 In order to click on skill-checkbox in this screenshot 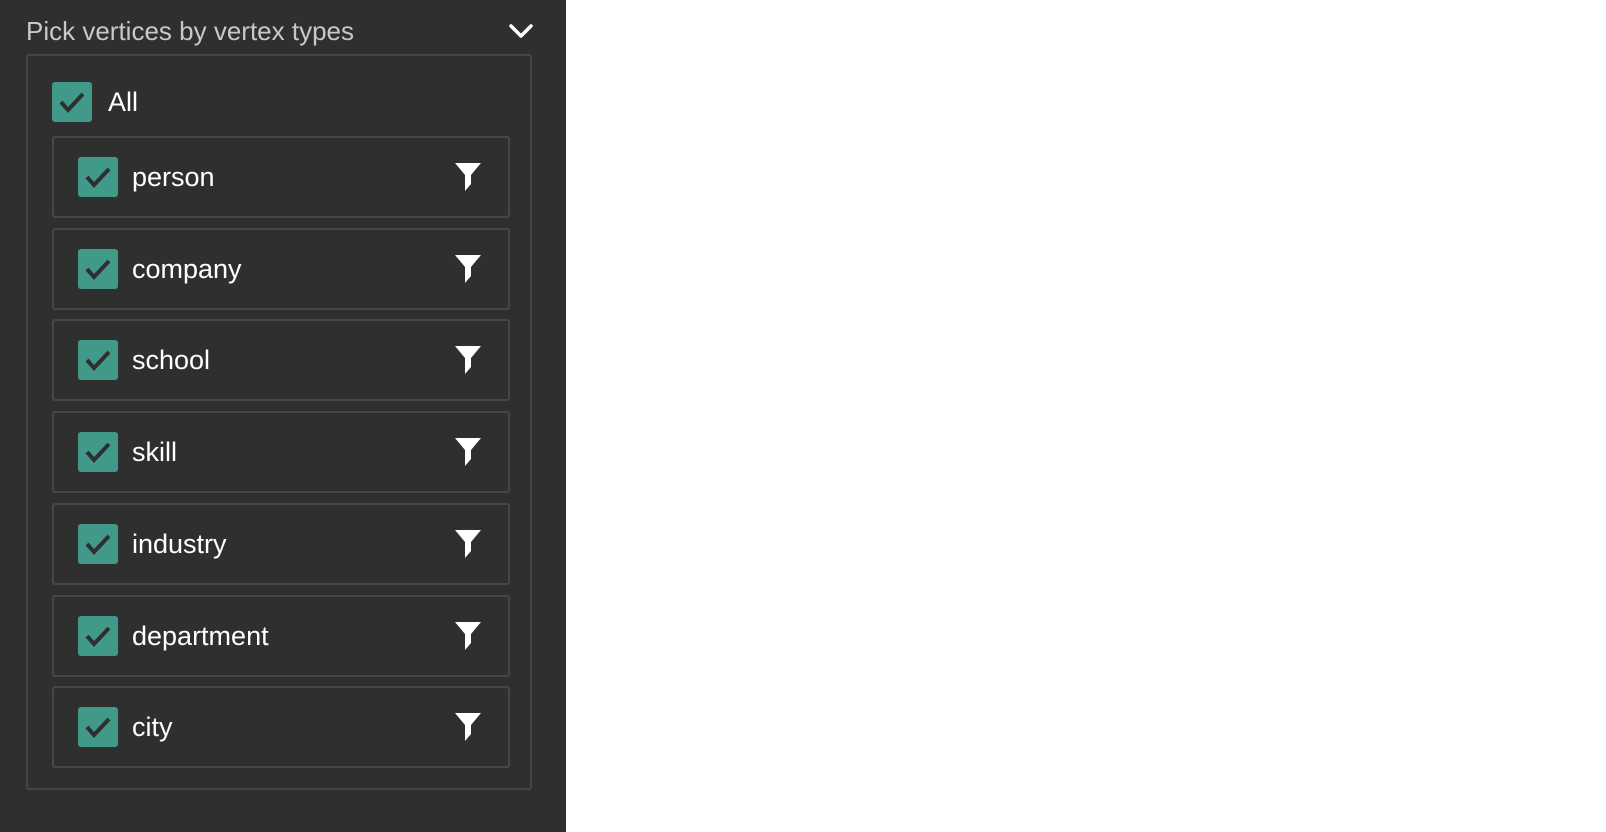, I will do `click(98, 452)`.